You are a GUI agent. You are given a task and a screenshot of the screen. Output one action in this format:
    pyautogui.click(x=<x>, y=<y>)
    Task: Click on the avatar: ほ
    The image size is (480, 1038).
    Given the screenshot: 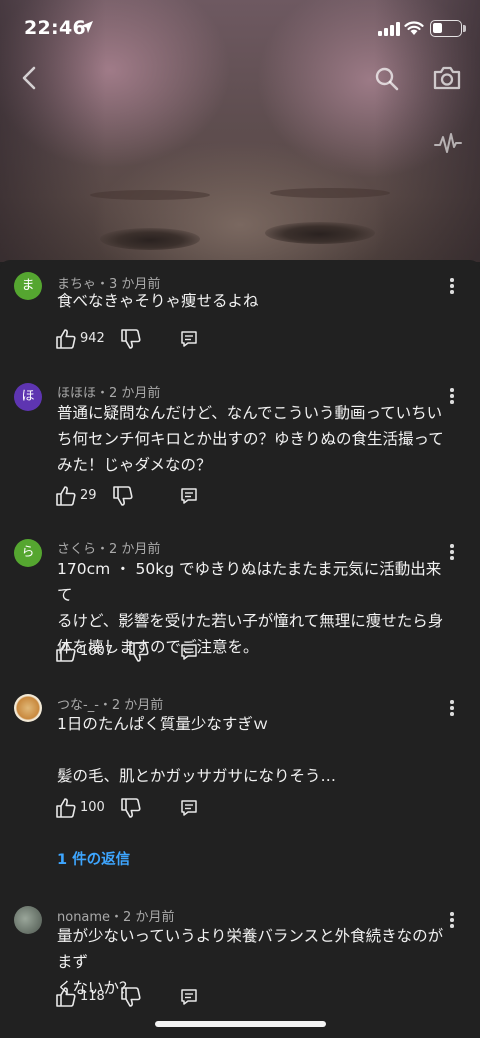 What is the action you would take?
    pyautogui.click(x=28, y=397)
    